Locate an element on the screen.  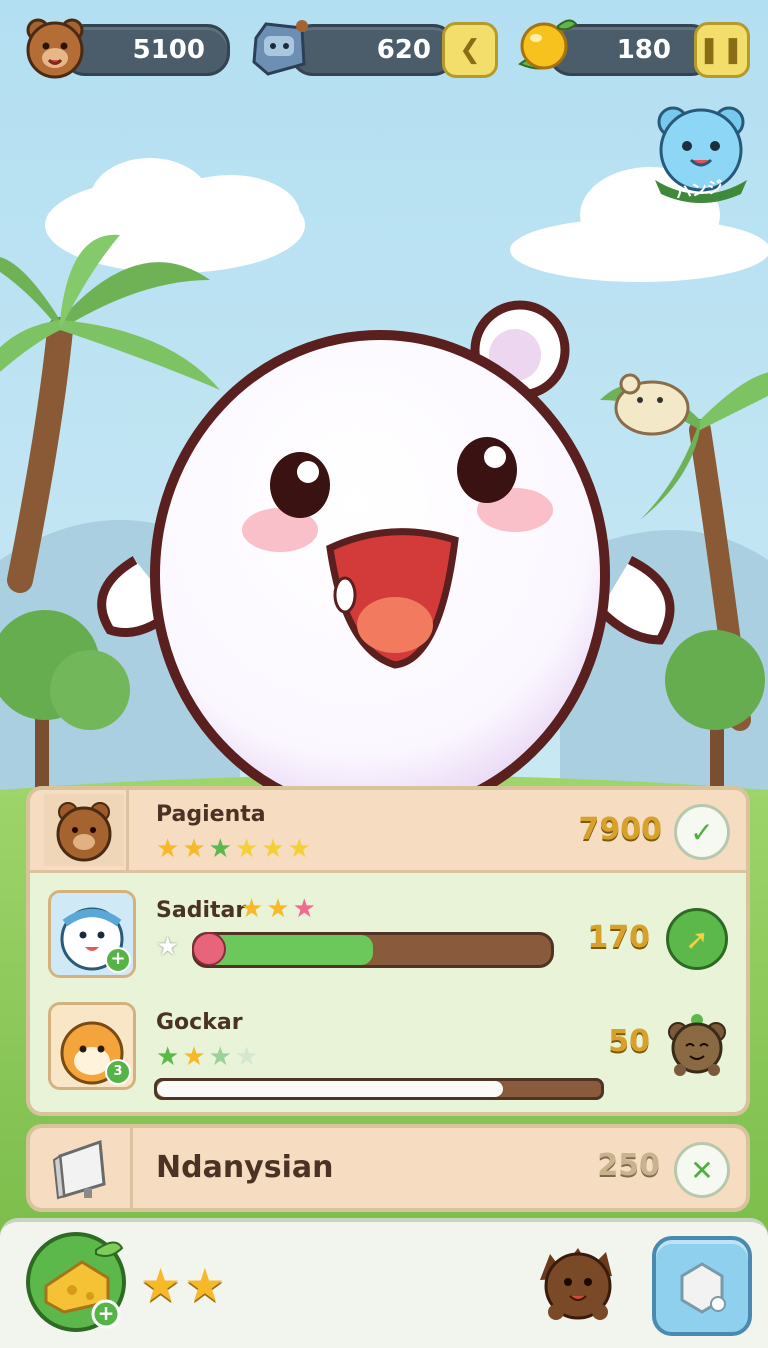
chevron-left-icon: ❮ is located at coordinates (470, 50).